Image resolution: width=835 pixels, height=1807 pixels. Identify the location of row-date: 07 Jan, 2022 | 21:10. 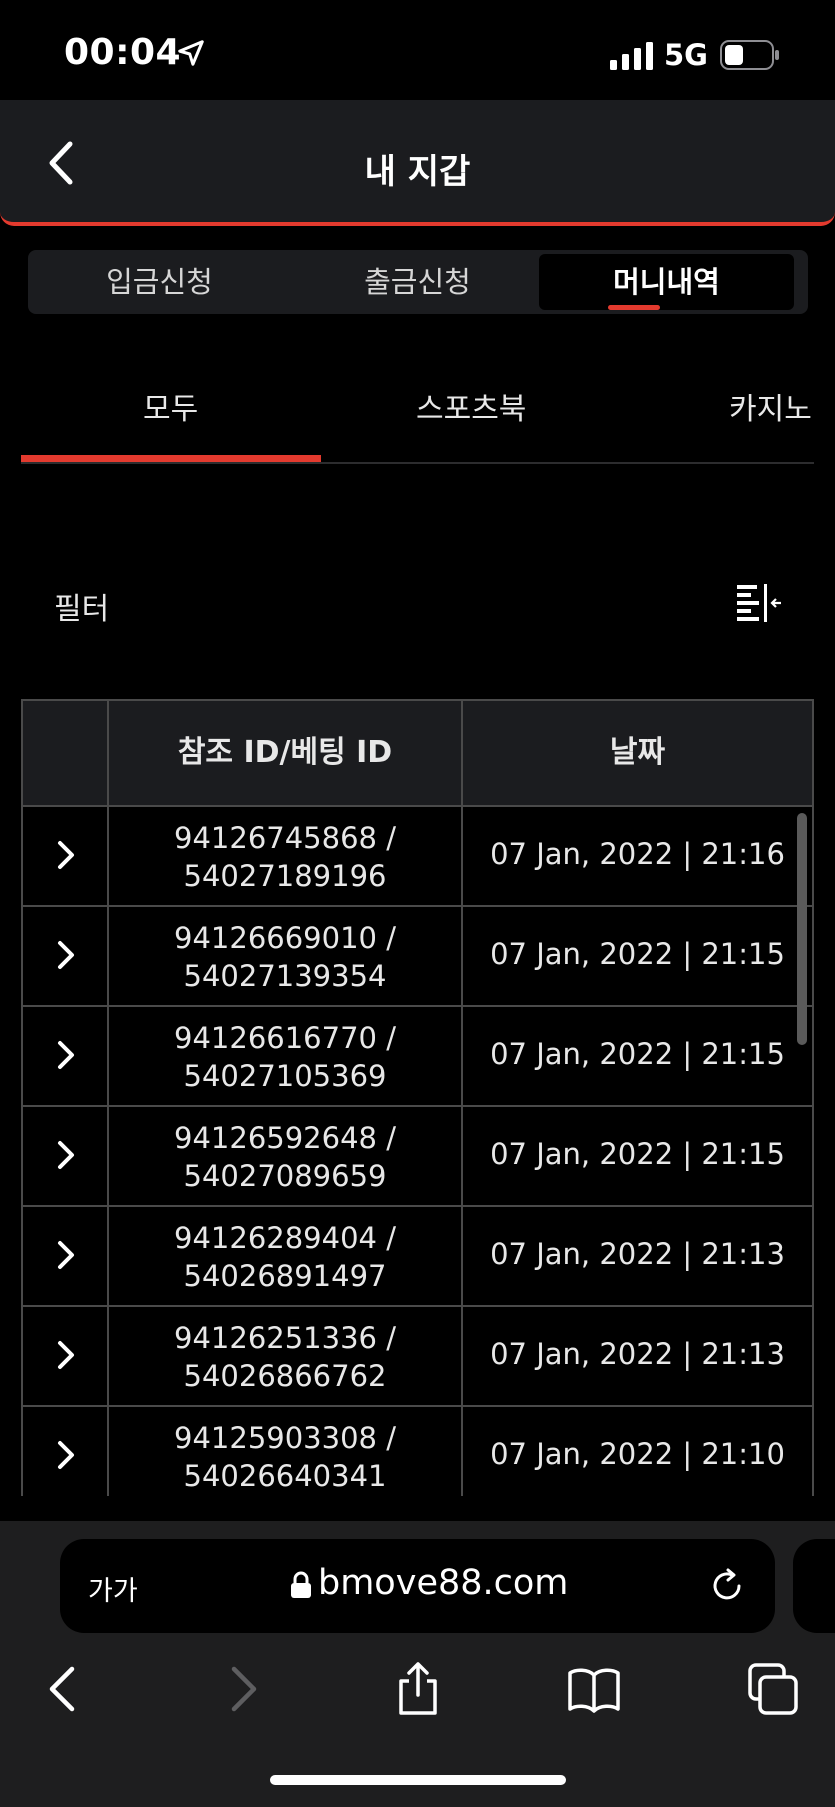
(637, 1454).